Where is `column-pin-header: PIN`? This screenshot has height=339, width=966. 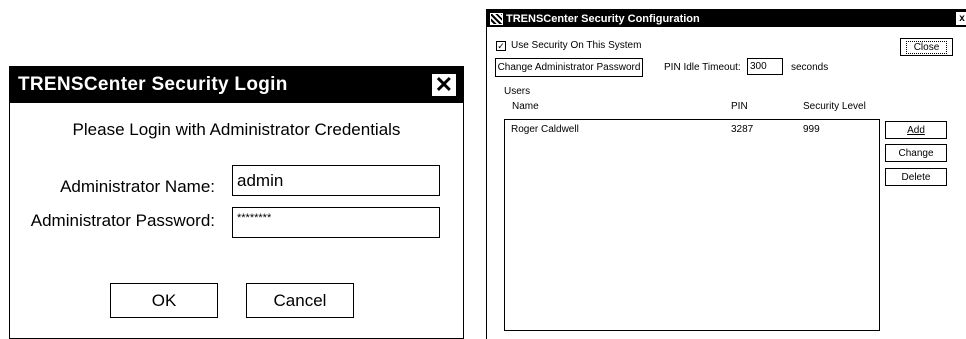 column-pin-header: PIN is located at coordinates (739, 106).